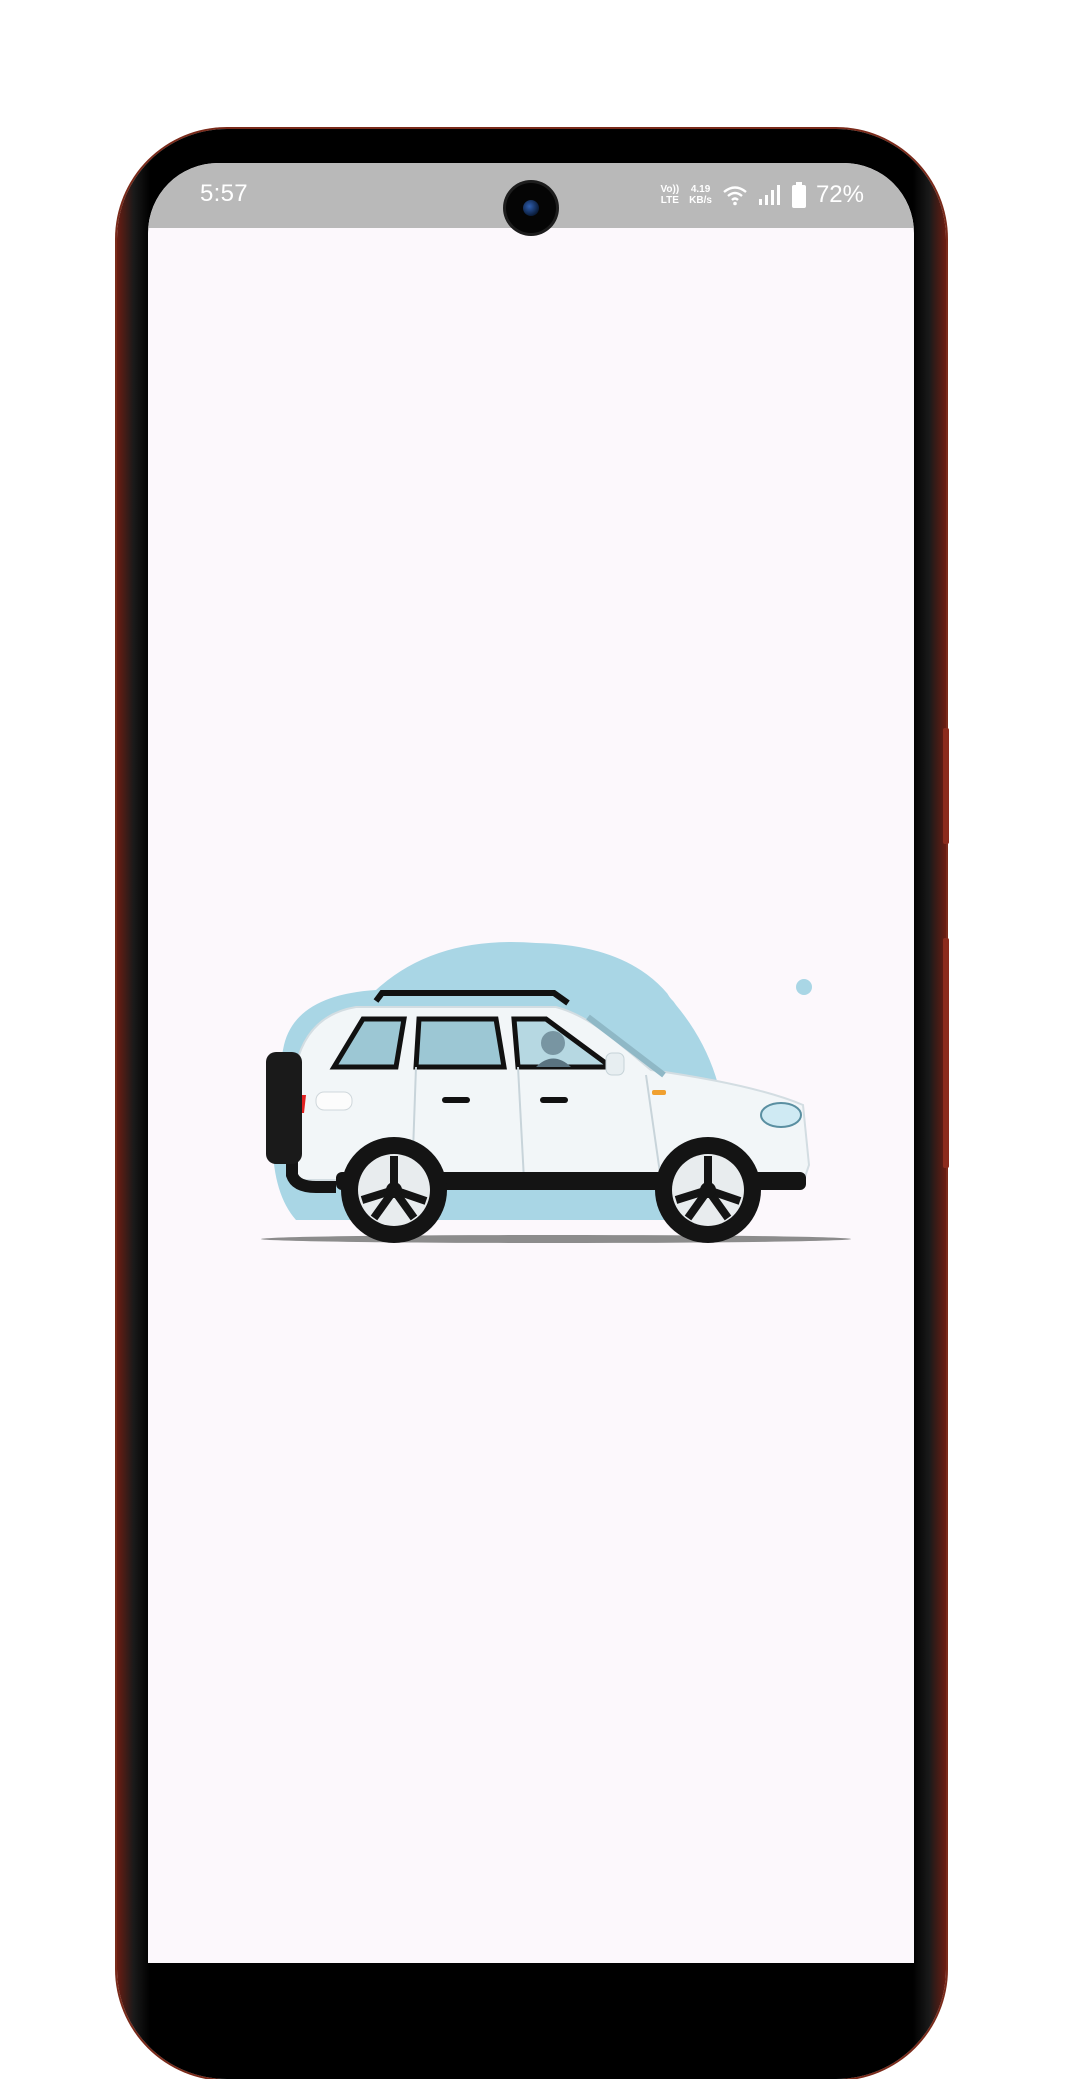 Image resolution: width=1080 pixels, height=2079 pixels. I want to click on bubble-small, so click(804, 987).